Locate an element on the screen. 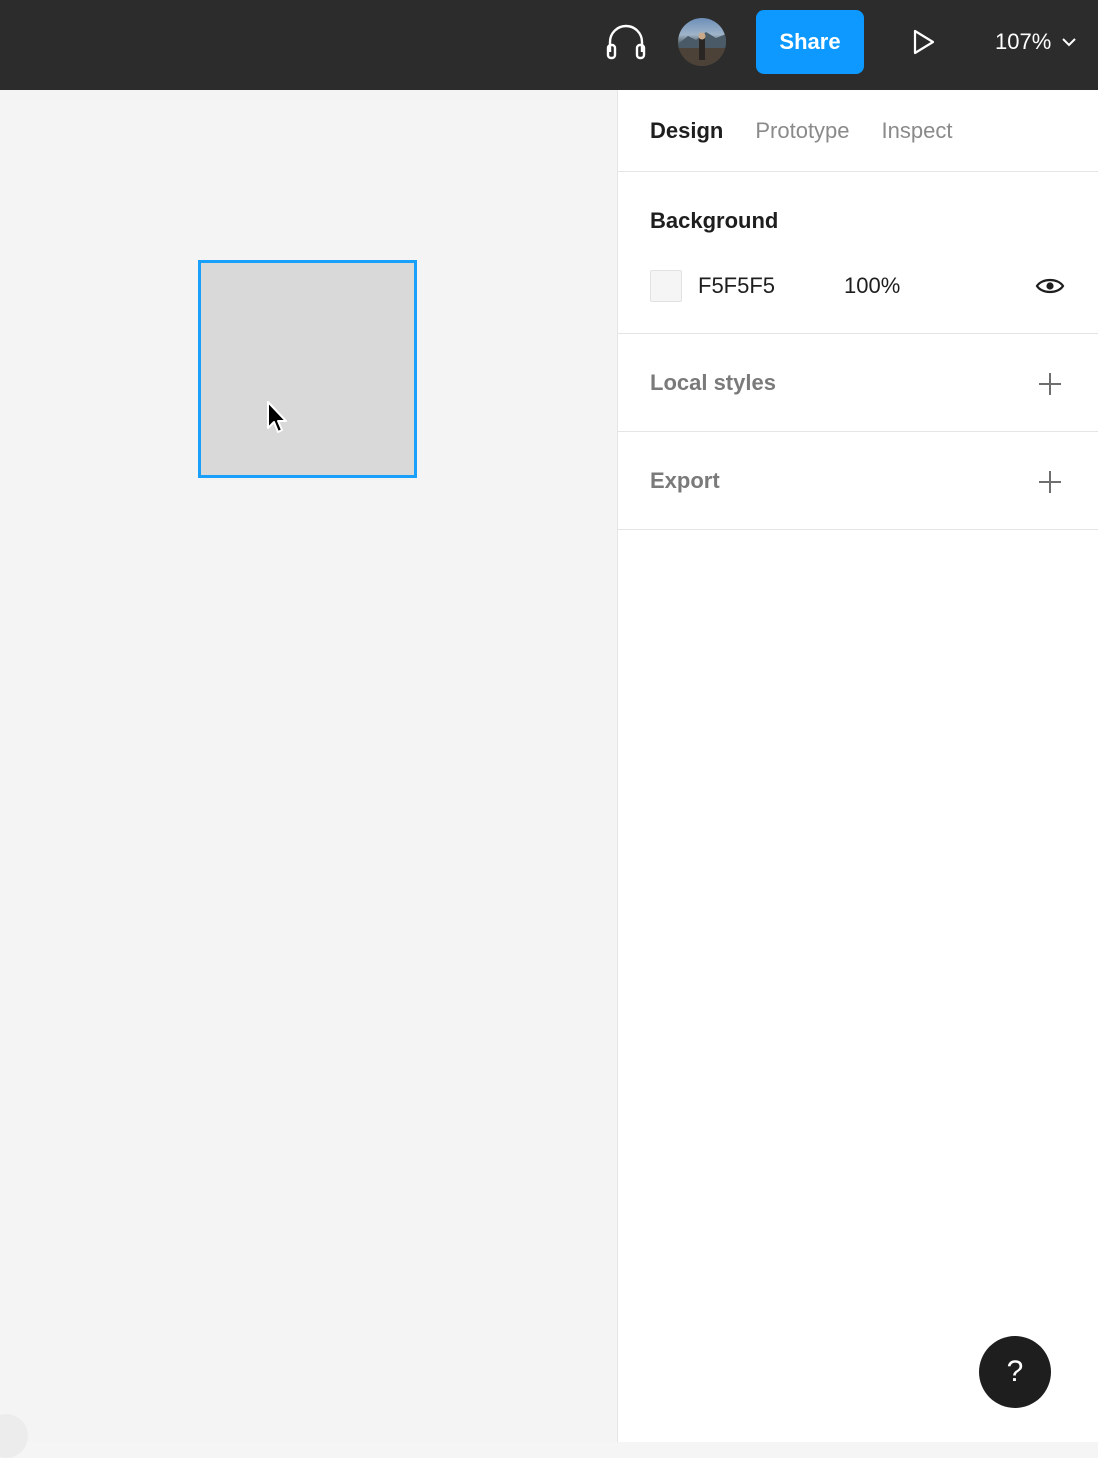 The image size is (1098, 1458). zoom-dropdown: 107% is located at coordinates (1034, 42).